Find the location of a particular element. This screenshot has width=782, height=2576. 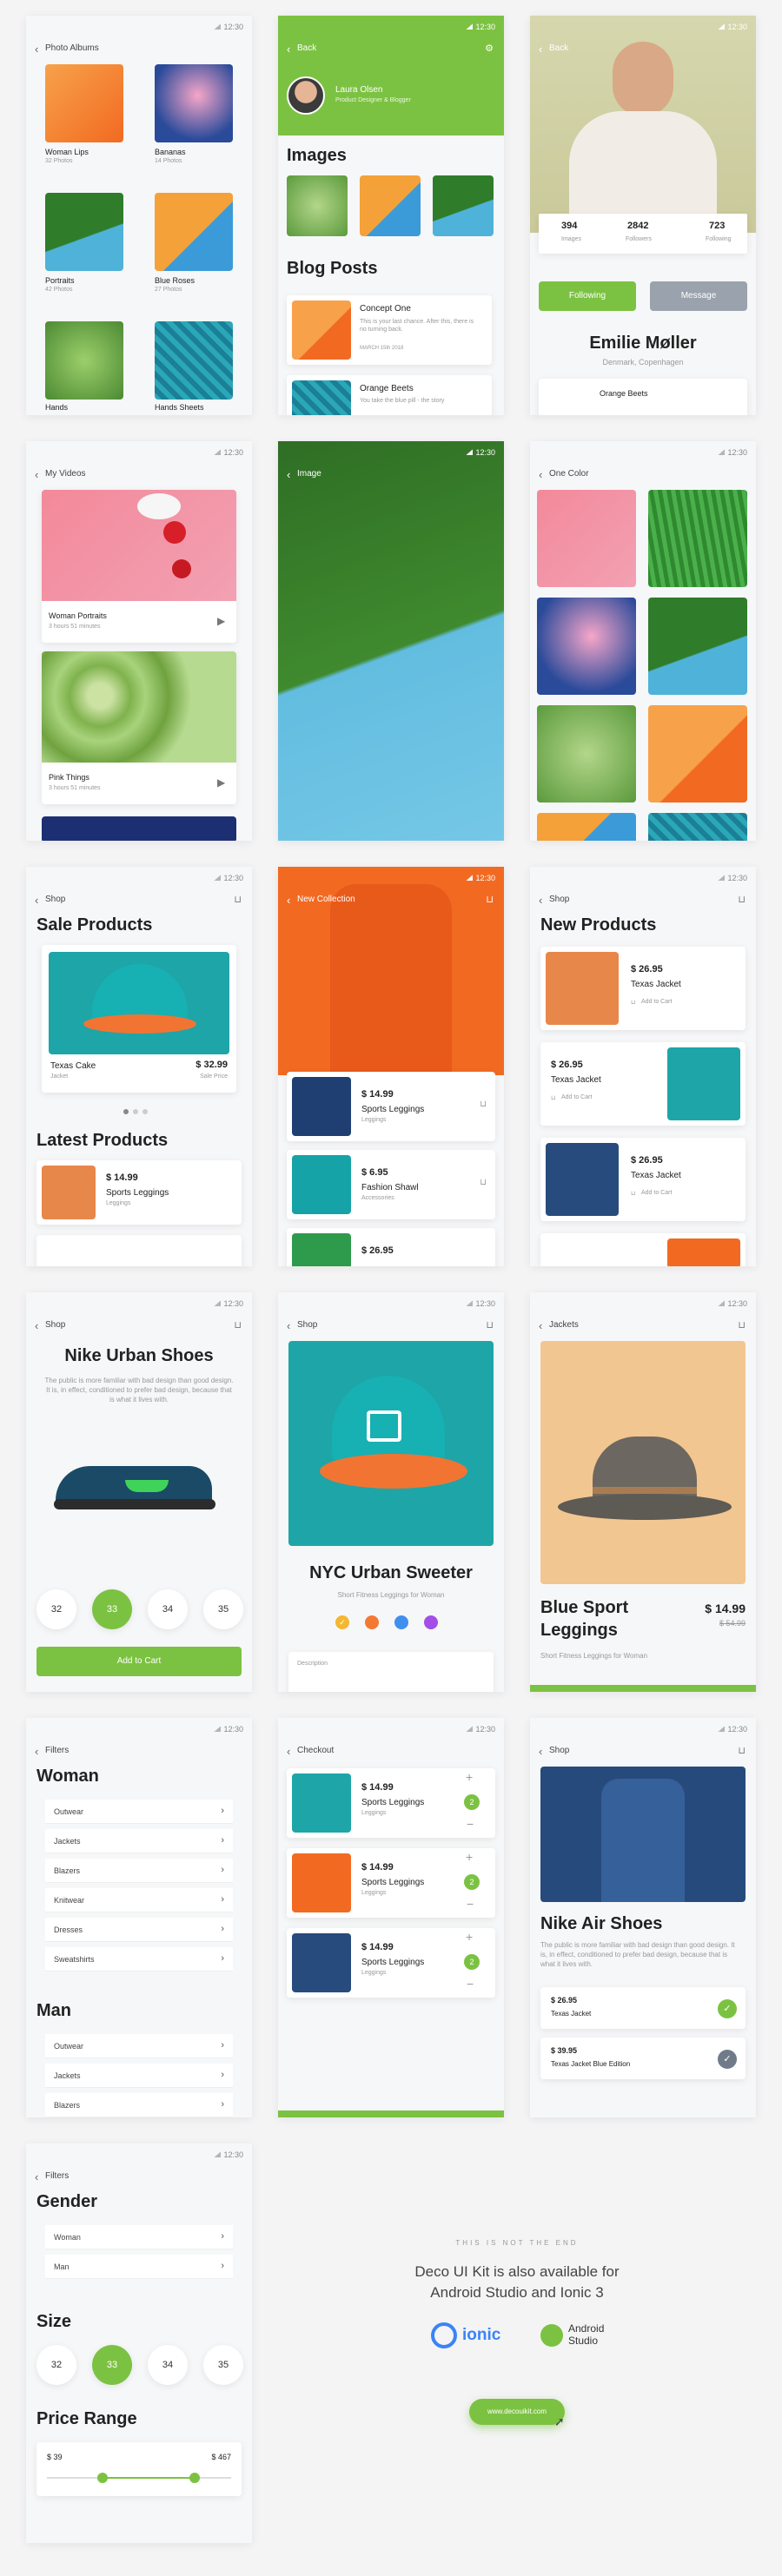

range-handle-min is located at coordinates (102, 2478).